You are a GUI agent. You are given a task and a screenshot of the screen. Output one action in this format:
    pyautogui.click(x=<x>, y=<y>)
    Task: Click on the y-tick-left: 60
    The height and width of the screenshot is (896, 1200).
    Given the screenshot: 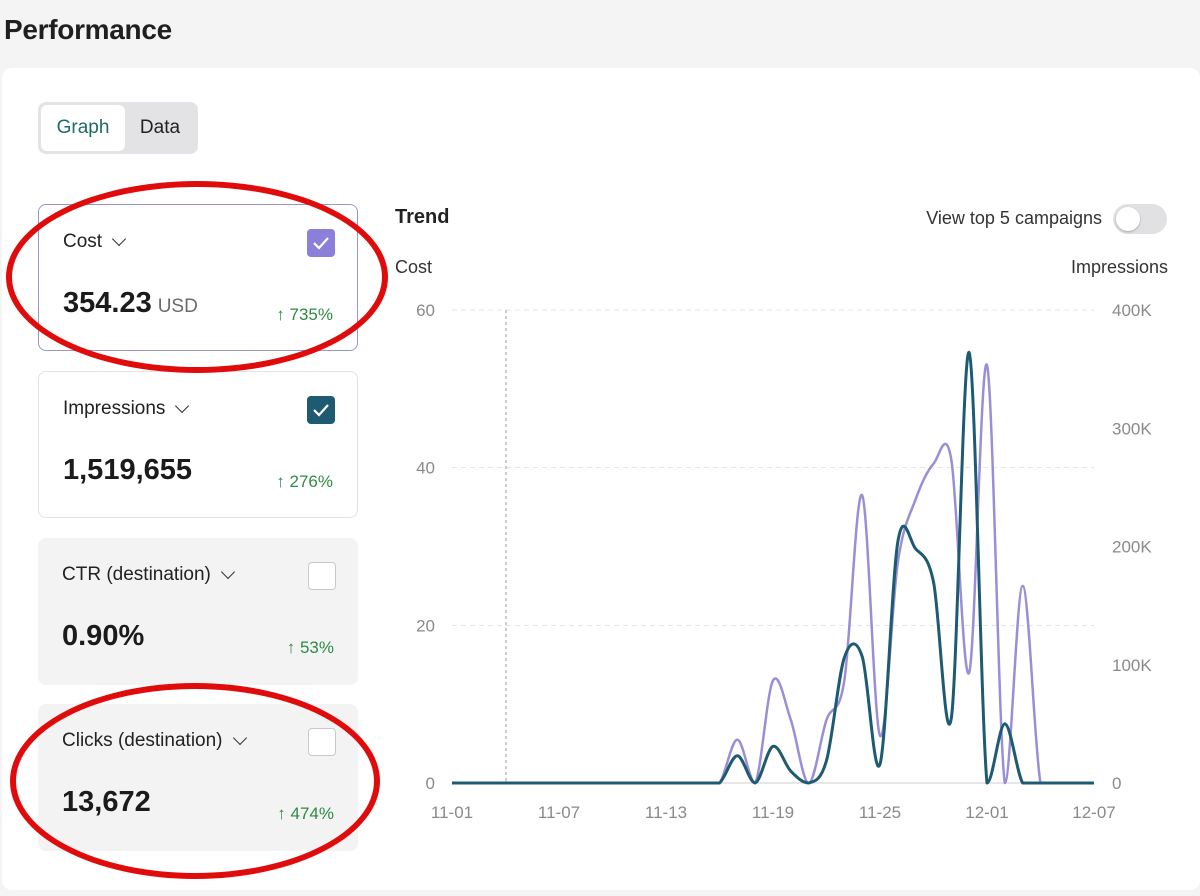 What is the action you would take?
    pyautogui.click(x=425, y=310)
    